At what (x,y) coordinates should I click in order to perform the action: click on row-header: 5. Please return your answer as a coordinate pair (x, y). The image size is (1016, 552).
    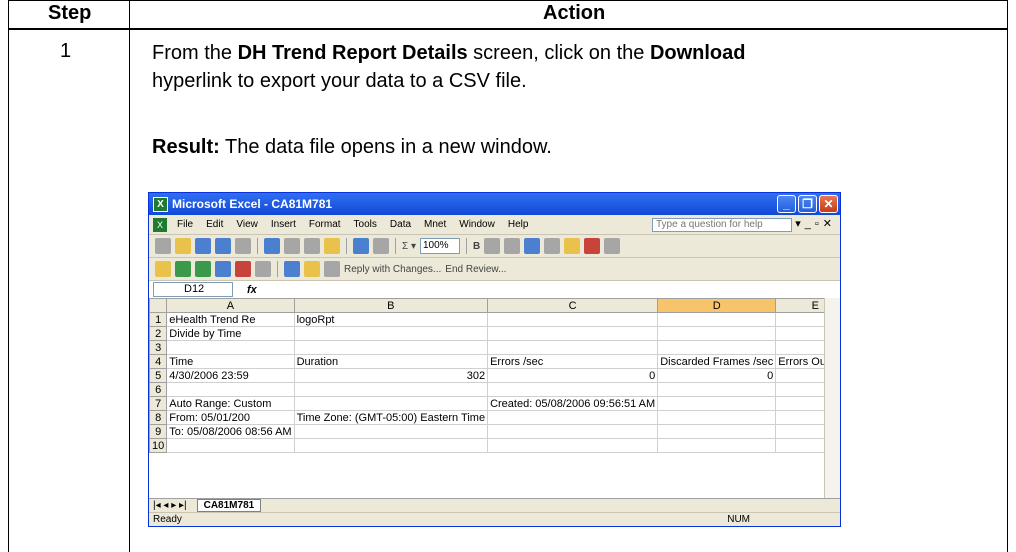
    Looking at the image, I should click on (158, 375).